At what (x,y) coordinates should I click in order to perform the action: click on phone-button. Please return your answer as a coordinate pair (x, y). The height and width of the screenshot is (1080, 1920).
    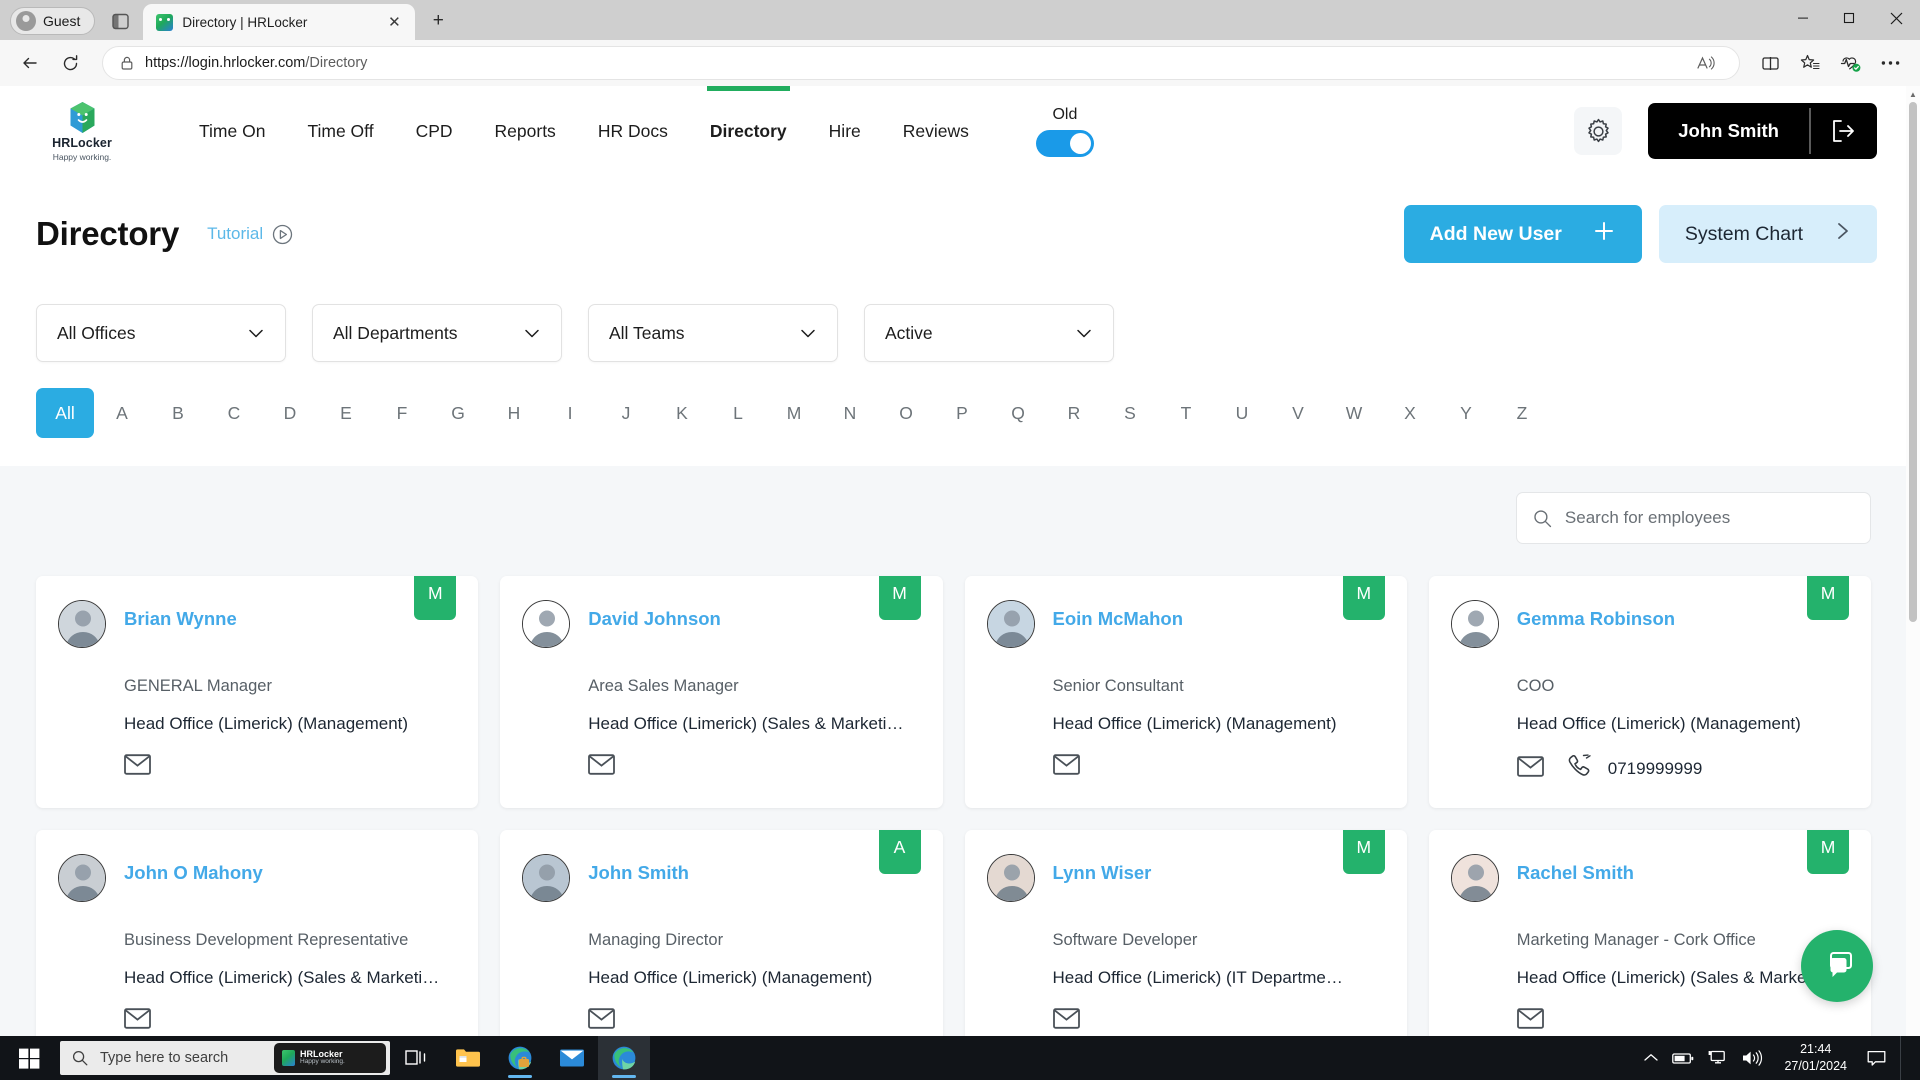
    Looking at the image, I should click on (1579, 768).